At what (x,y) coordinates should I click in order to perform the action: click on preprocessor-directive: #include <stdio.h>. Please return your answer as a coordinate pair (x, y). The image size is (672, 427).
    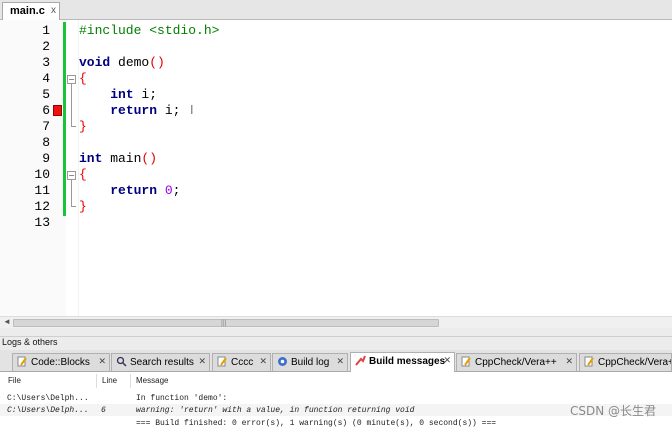
    Looking at the image, I should click on (149, 30).